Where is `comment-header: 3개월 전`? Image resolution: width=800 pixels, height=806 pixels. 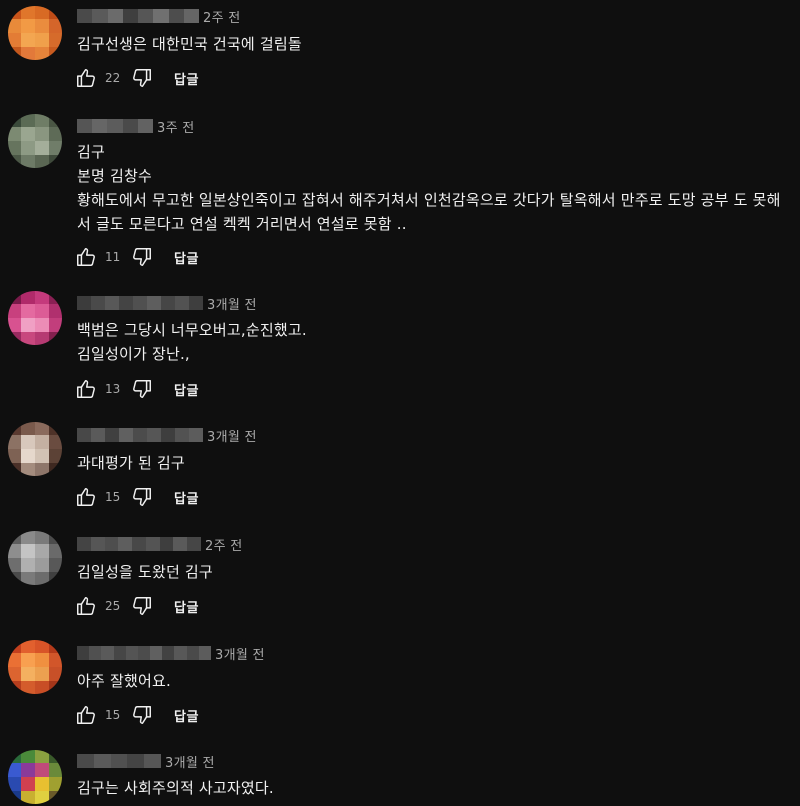 comment-header: 3개월 전 is located at coordinates (167, 304).